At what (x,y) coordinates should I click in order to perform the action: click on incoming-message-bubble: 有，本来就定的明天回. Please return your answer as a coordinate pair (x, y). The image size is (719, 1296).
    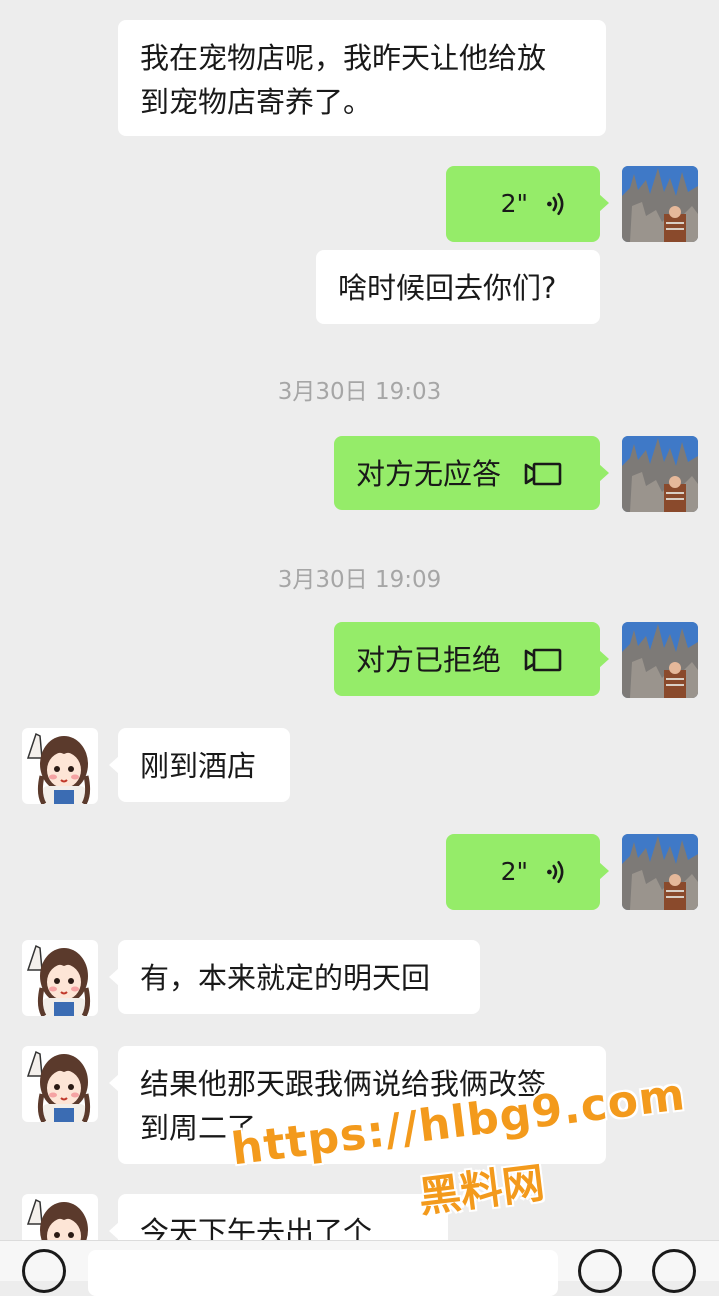
    Looking at the image, I should click on (294, 977).